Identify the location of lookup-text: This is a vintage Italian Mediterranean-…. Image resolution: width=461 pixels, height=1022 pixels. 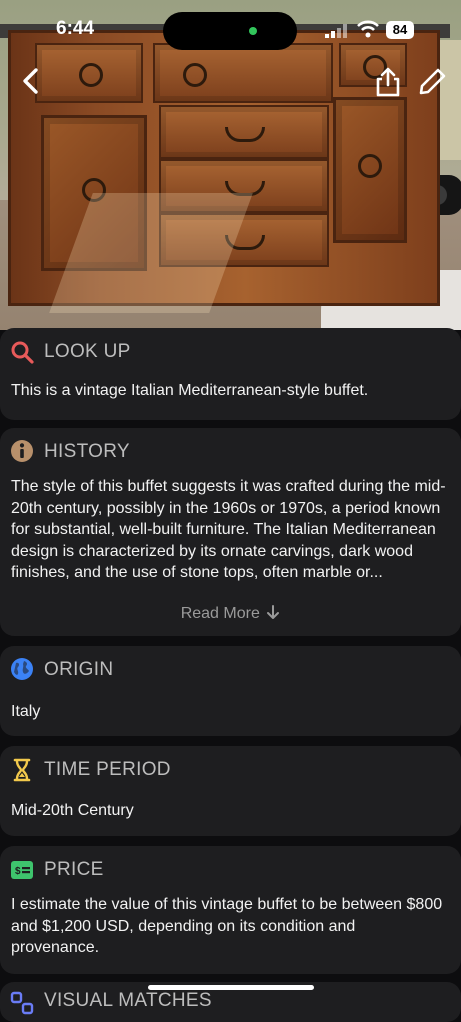
(190, 390).